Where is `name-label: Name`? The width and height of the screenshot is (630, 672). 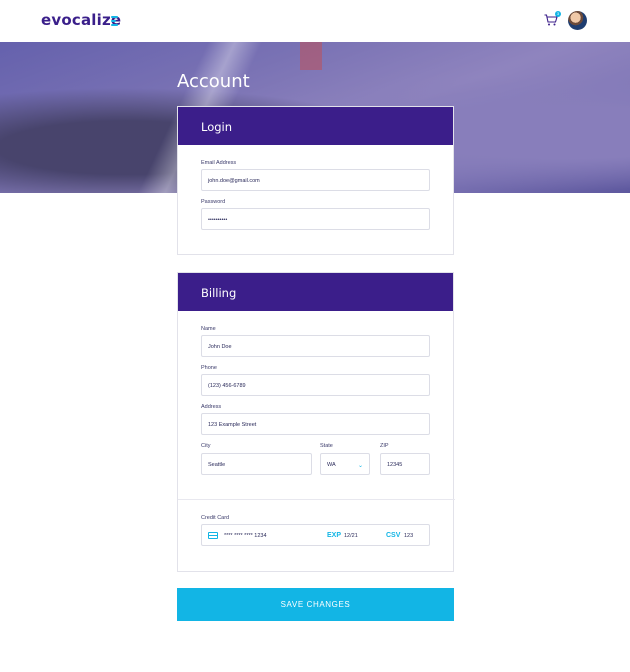 name-label: Name is located at coordinates (208, 329).